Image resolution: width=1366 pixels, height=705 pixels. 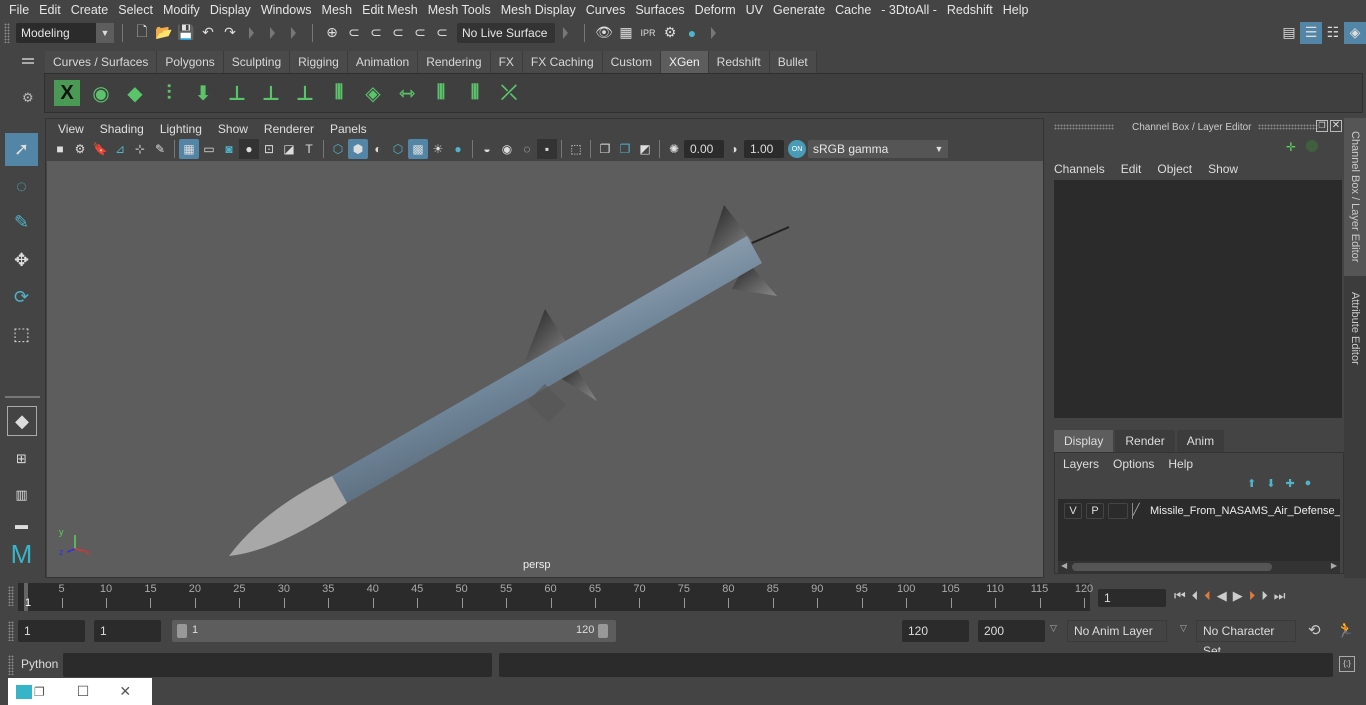 I want to click on gamma-icon: ◑, so click(x=734, y=149).